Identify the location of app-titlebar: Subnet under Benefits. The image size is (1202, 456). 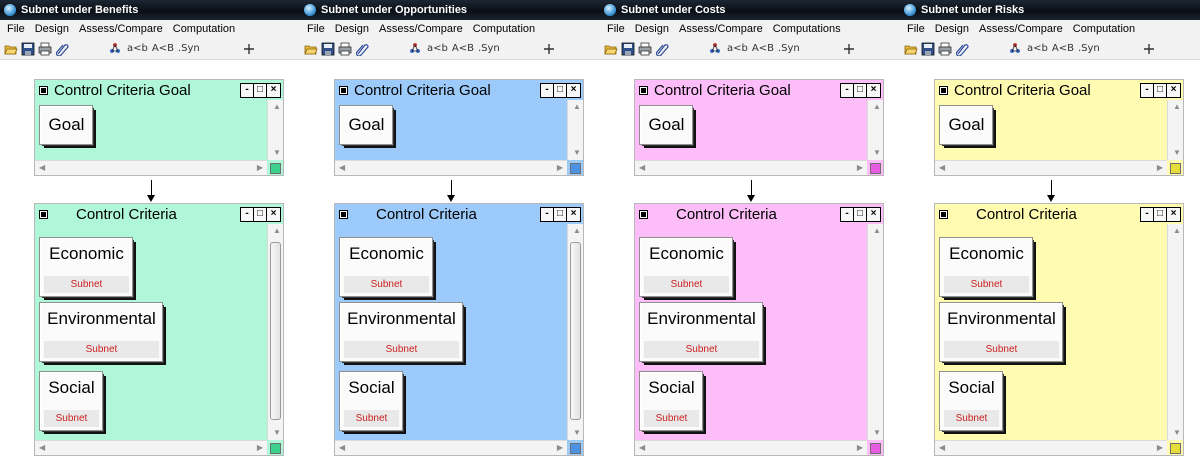
(150, 10).